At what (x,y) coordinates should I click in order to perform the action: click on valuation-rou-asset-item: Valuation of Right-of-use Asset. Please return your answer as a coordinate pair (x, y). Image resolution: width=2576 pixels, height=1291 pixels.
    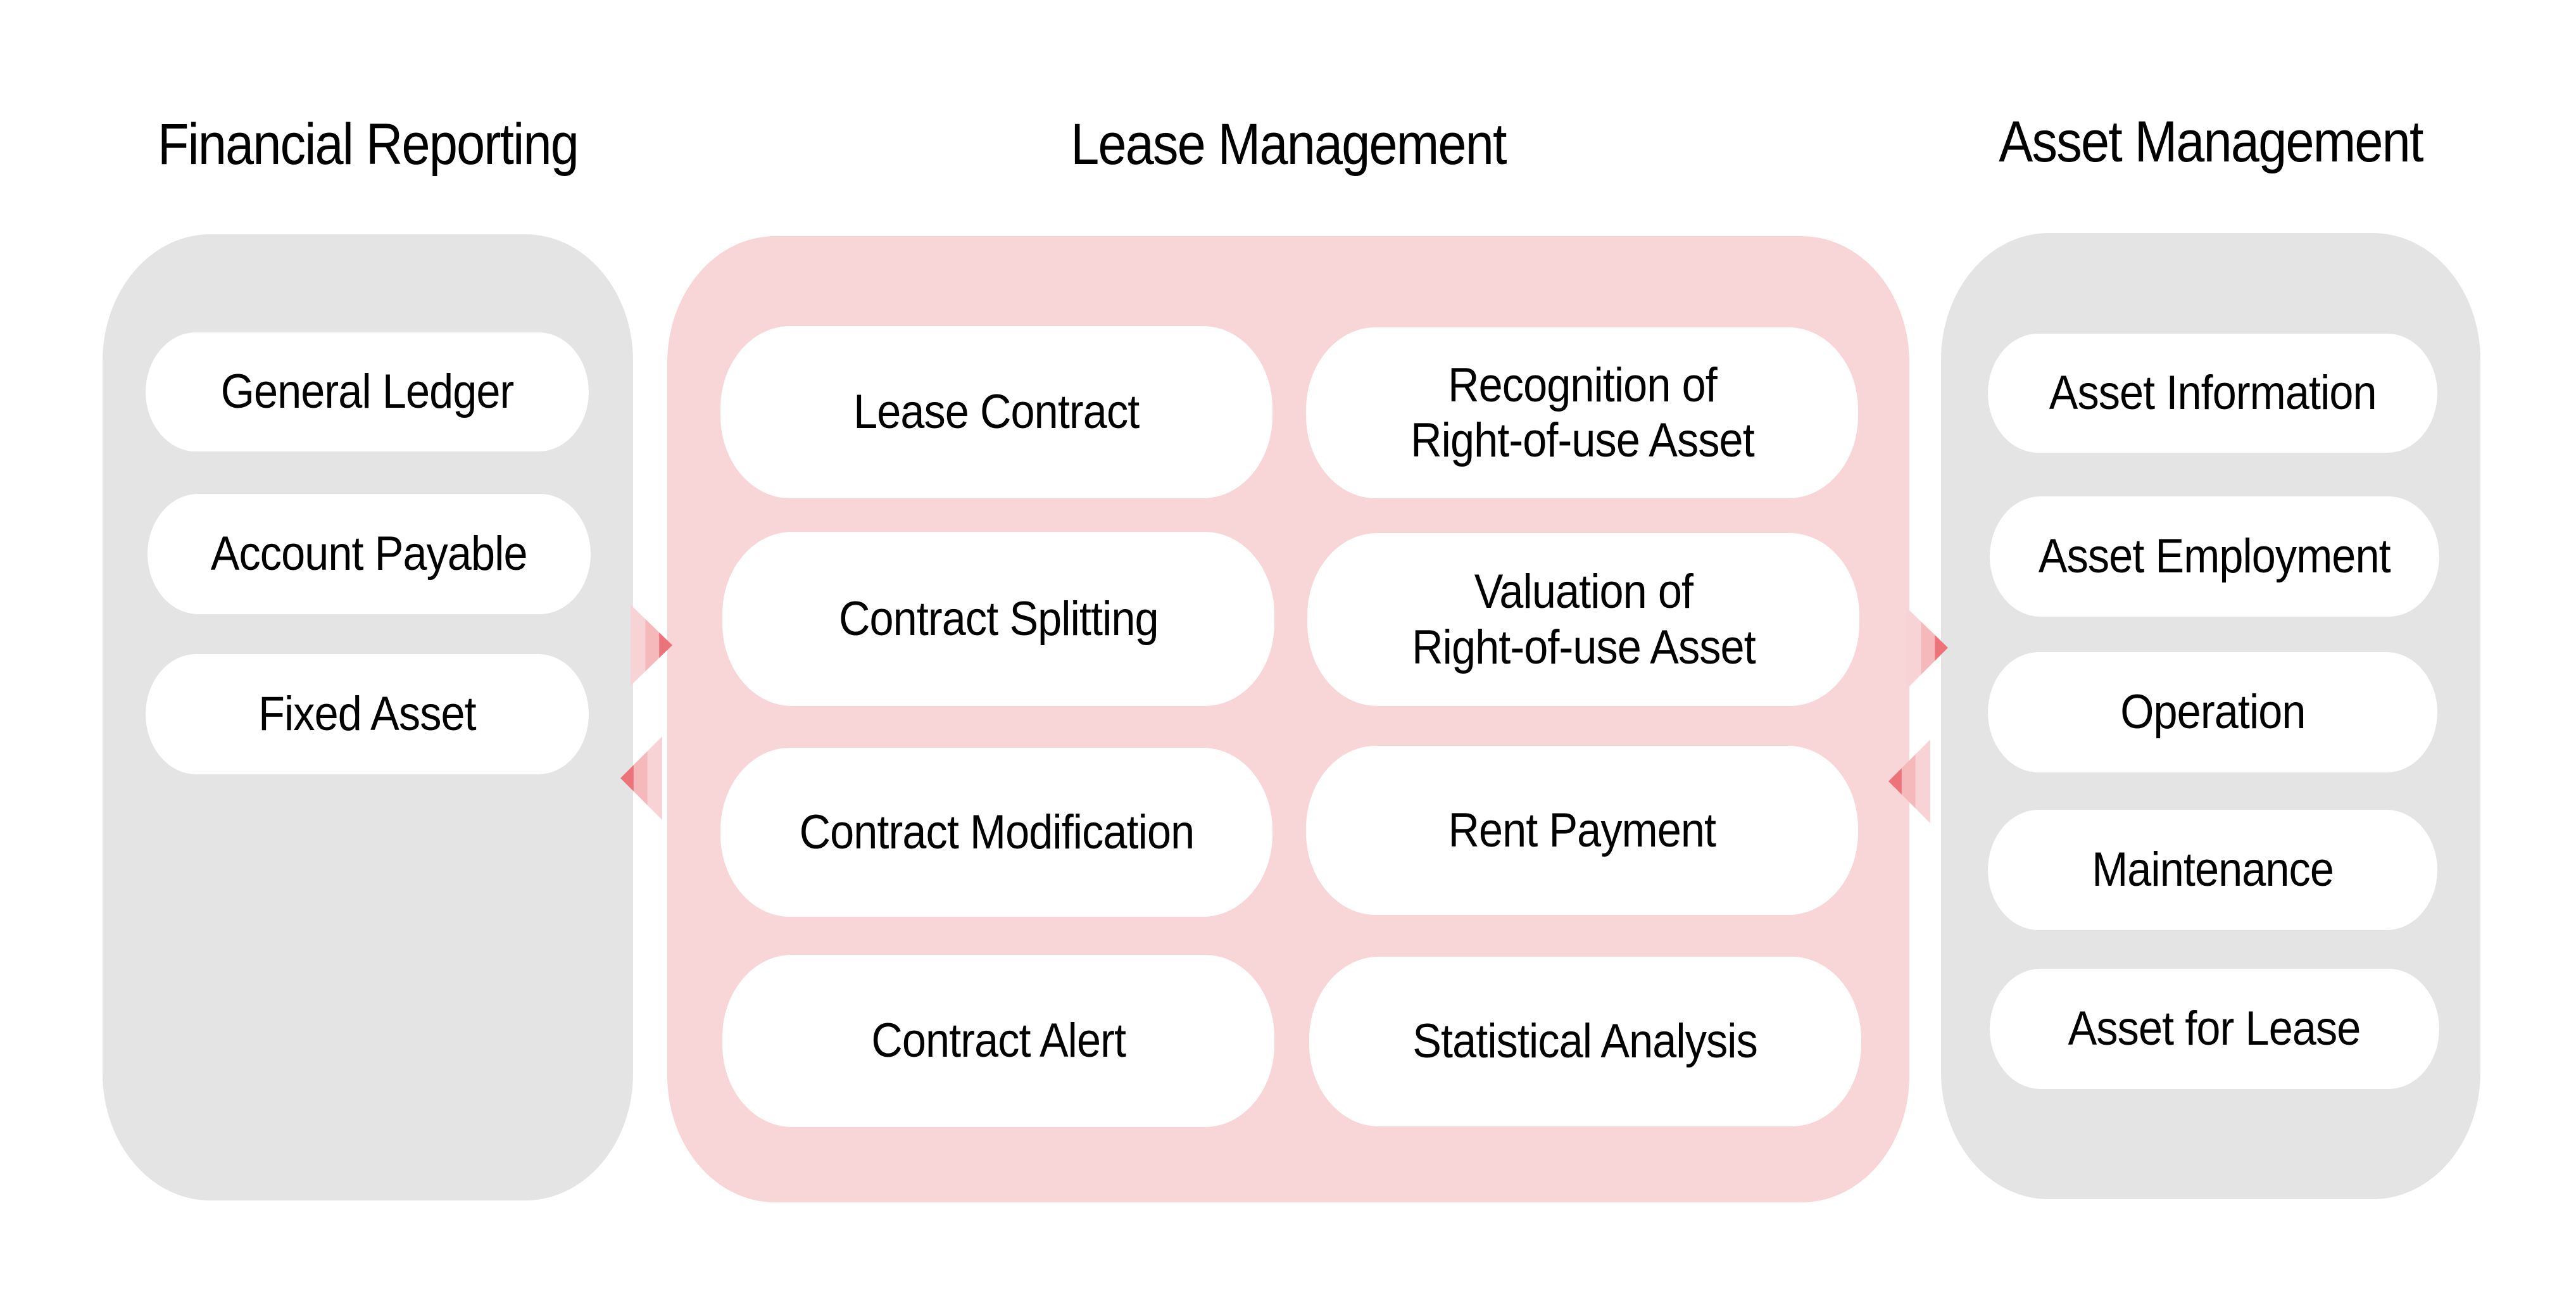
    Looking at the image, I should click on (1583, 619).